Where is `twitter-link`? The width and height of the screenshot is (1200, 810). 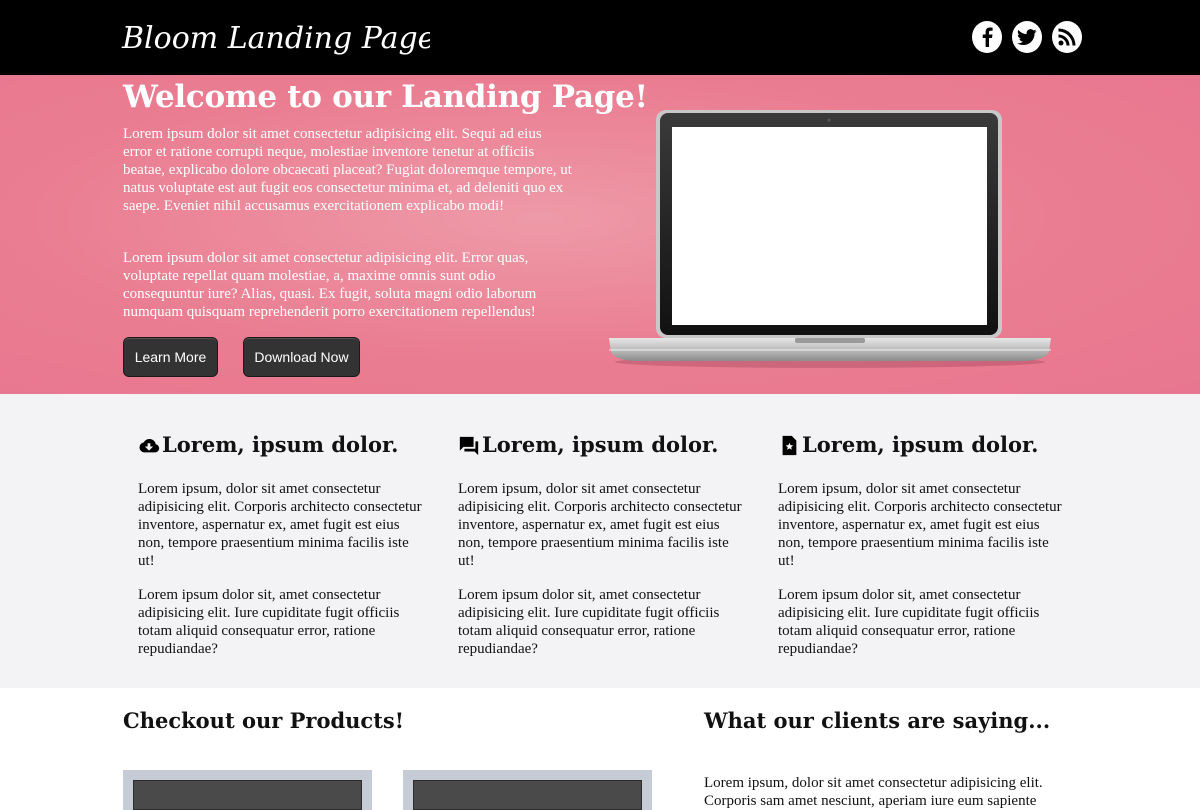
twitter-link is located at coordinates (1027, 37).